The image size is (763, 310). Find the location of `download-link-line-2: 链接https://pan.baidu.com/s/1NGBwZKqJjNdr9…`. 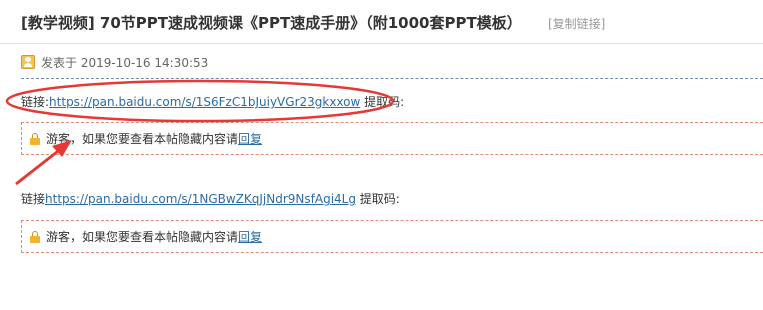

download-link-line-2: 链接https://pan.baidu.com/s/1NGBwZKqJjNdr9… is located at coordinates (210, 198).